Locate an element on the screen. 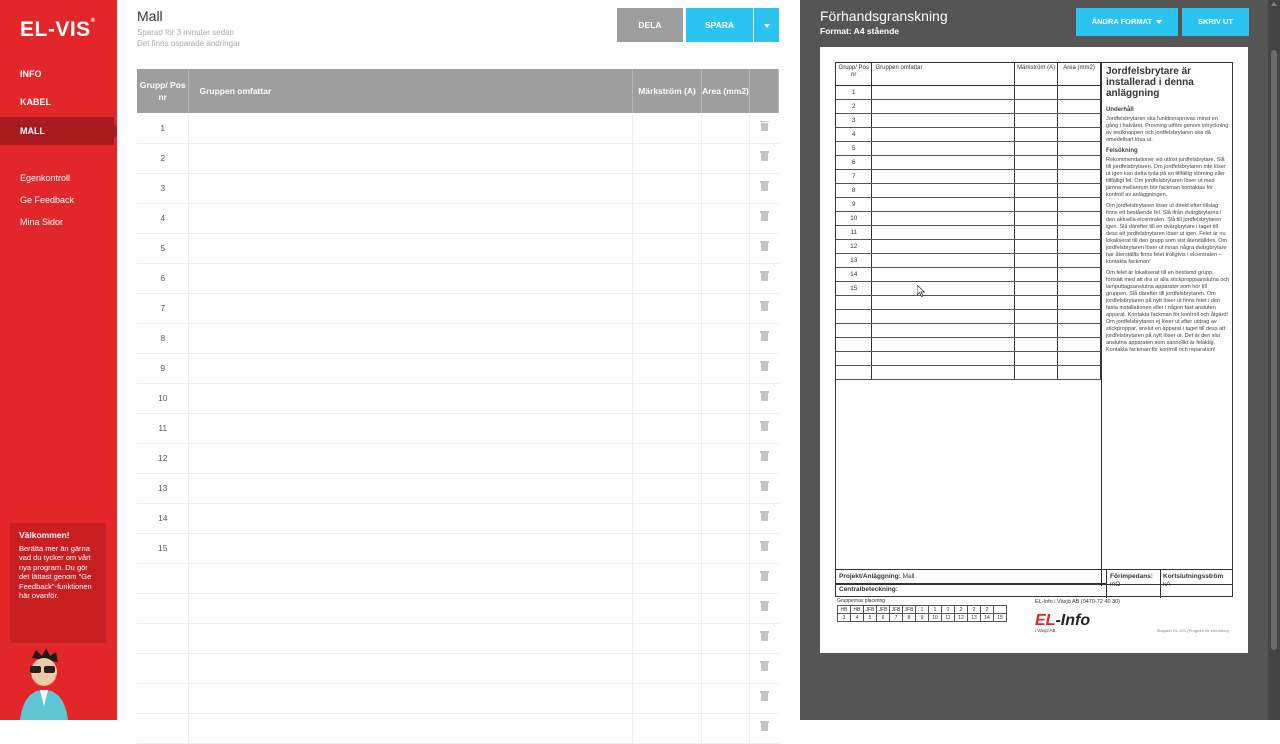 The image size is (1280, 744). group-number: 6 is located at coordinates (163, 278).